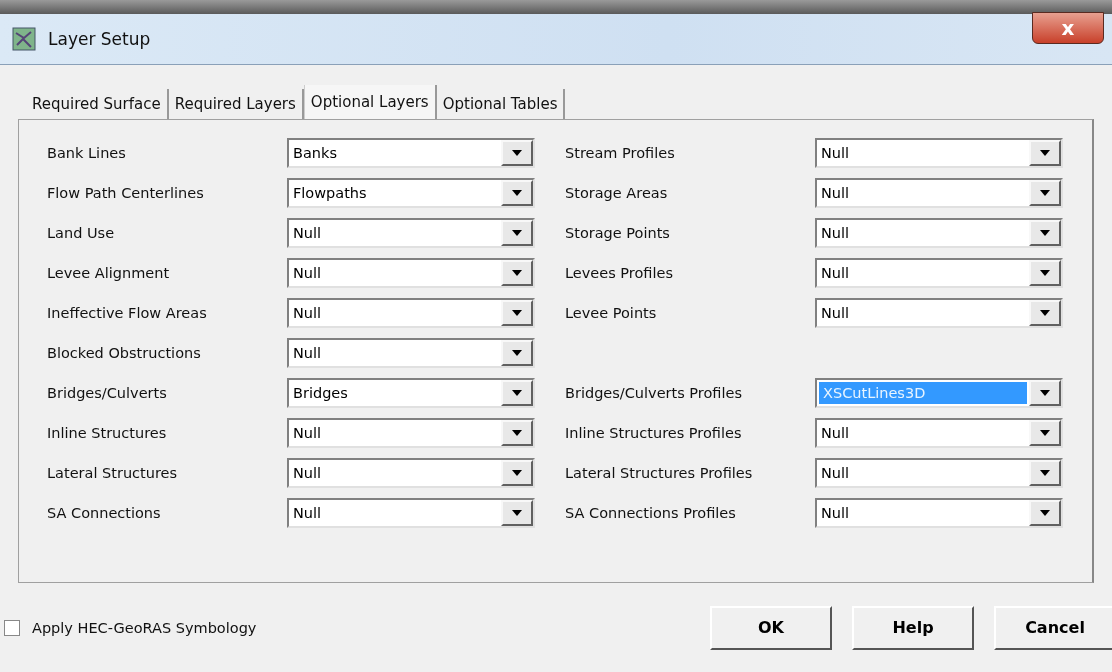  Describe the element at coordinates (87, 153) in the screenshot. I see `field-label: Bank Lines` at that location.